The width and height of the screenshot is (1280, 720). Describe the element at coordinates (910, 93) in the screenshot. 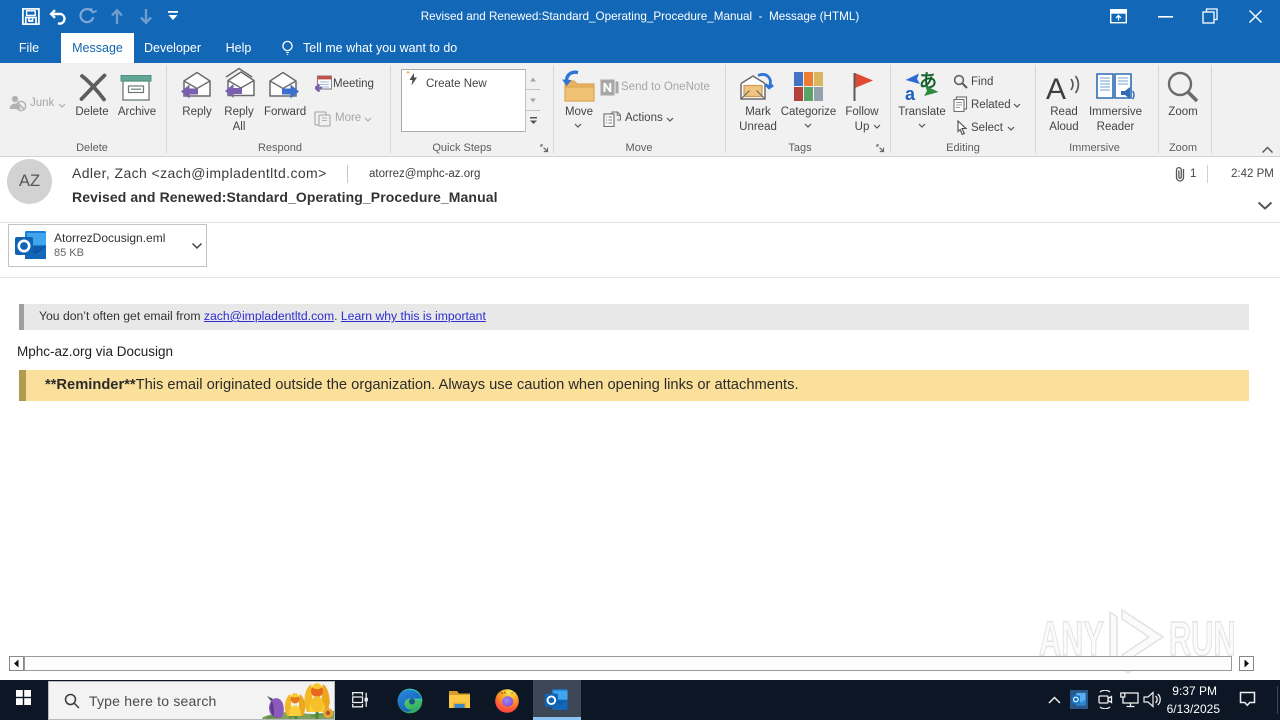

I see `svg-text: a` at that location.